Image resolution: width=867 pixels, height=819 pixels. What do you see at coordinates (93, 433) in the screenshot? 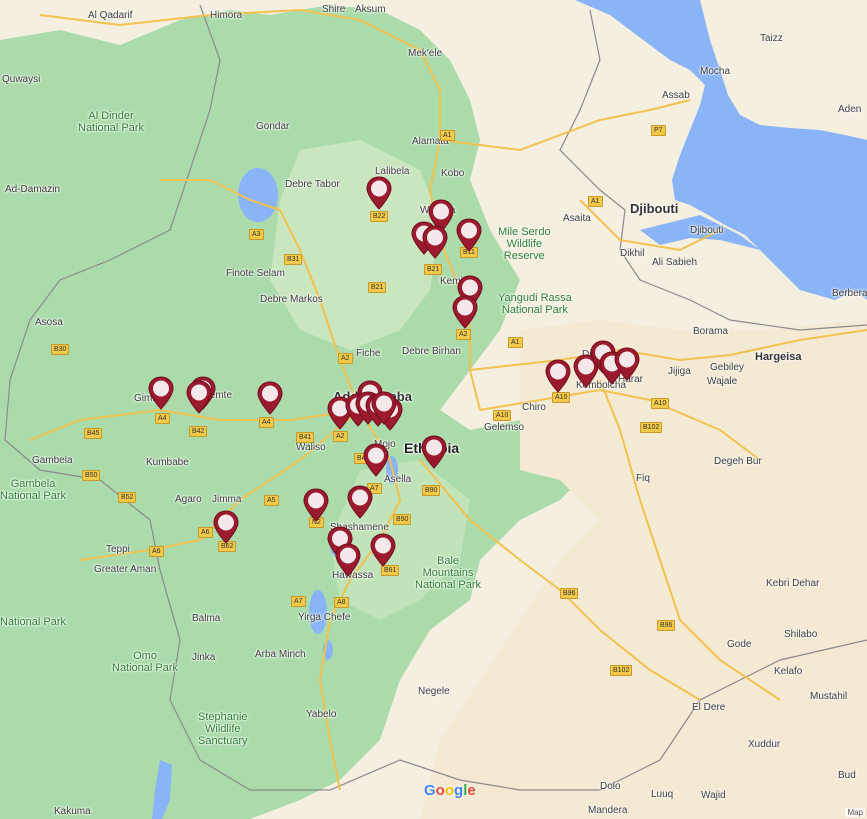
I see `road-shield: B45` at bounding box center [93, 433].